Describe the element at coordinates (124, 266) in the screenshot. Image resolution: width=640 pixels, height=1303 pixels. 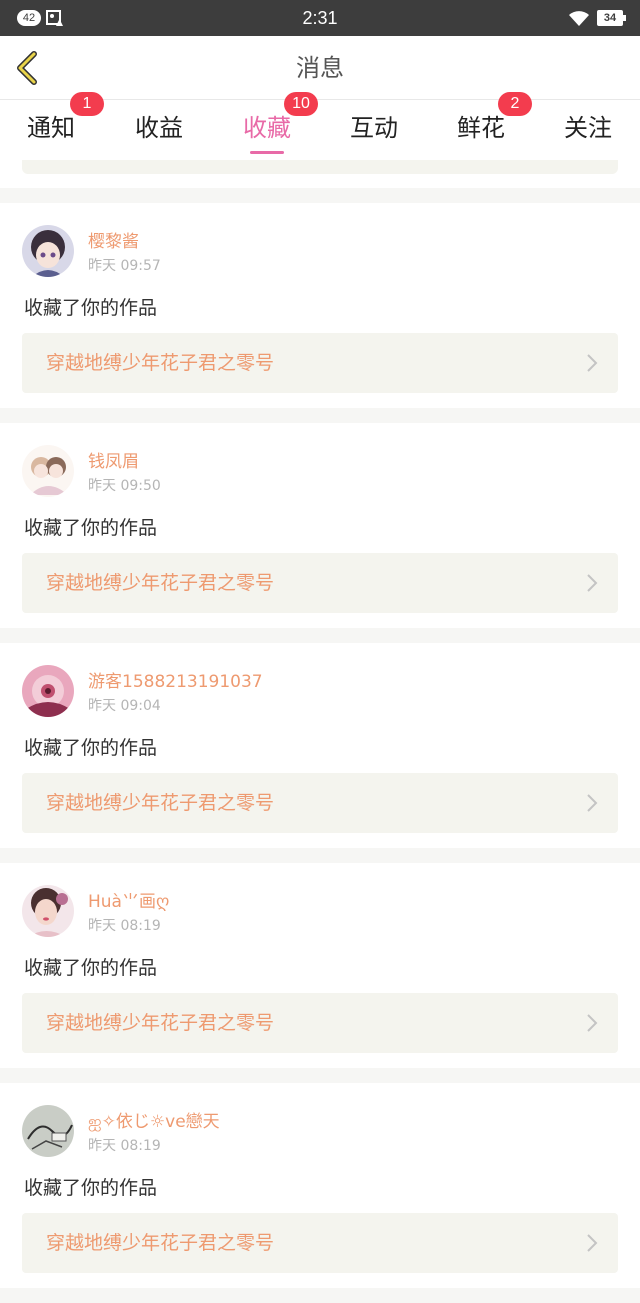
I see `timestamp: 昨天 09:57` at that location.